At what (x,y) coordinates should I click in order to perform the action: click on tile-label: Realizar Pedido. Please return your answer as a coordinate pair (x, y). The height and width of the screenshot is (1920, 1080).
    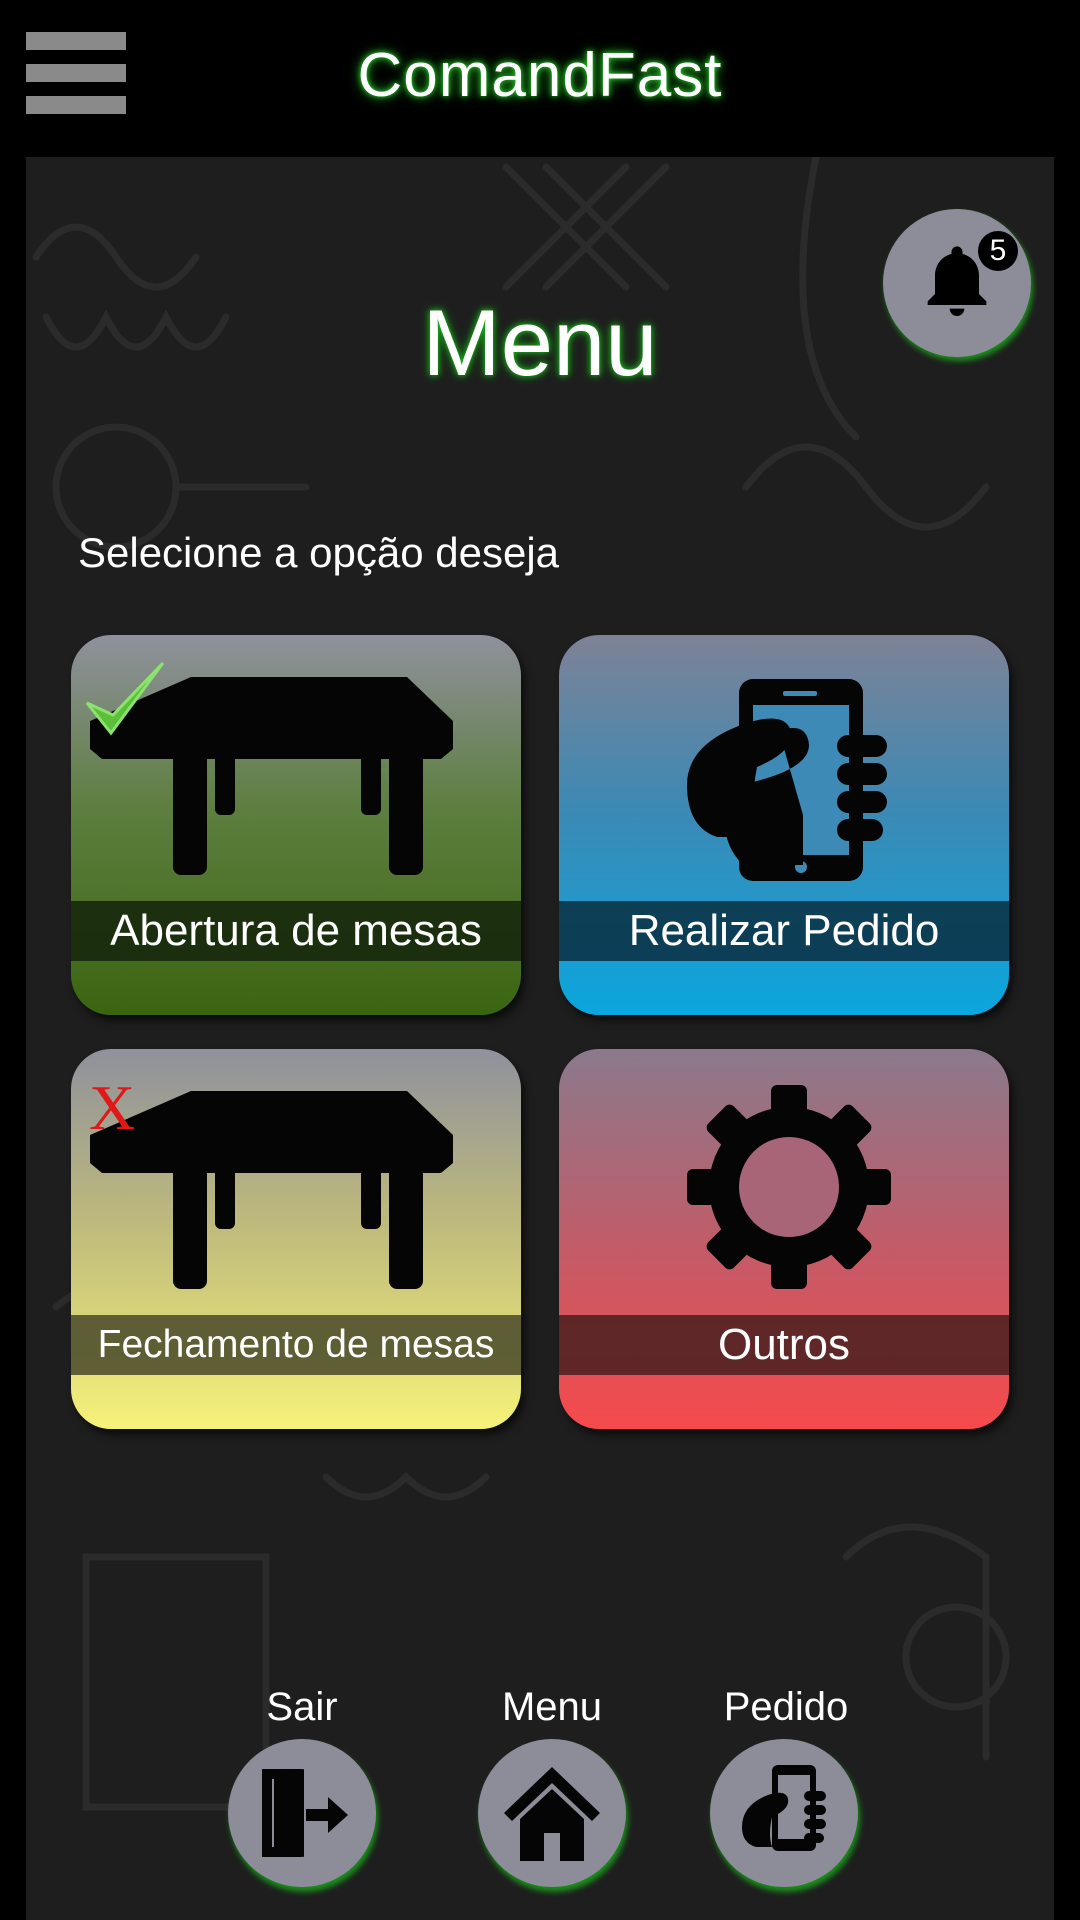
    Looking at the image, I should click on (784, 931).